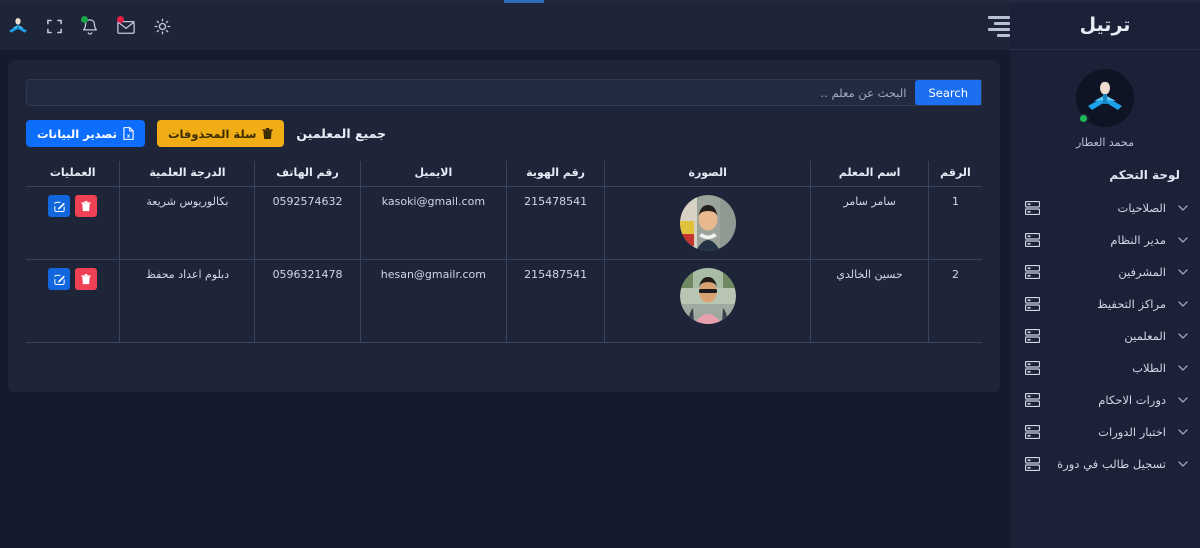 The width and height of the screenshot is (1200, 548). I want to click on cell-degree: بكالوريوس شريعة, so click(187, 223).